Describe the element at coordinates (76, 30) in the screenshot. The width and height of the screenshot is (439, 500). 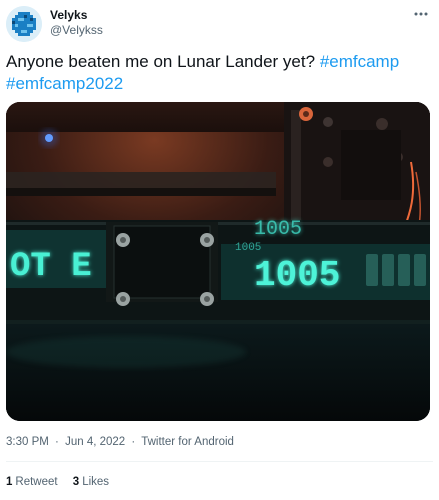
I see `author-handle: @Velykss` at that location.